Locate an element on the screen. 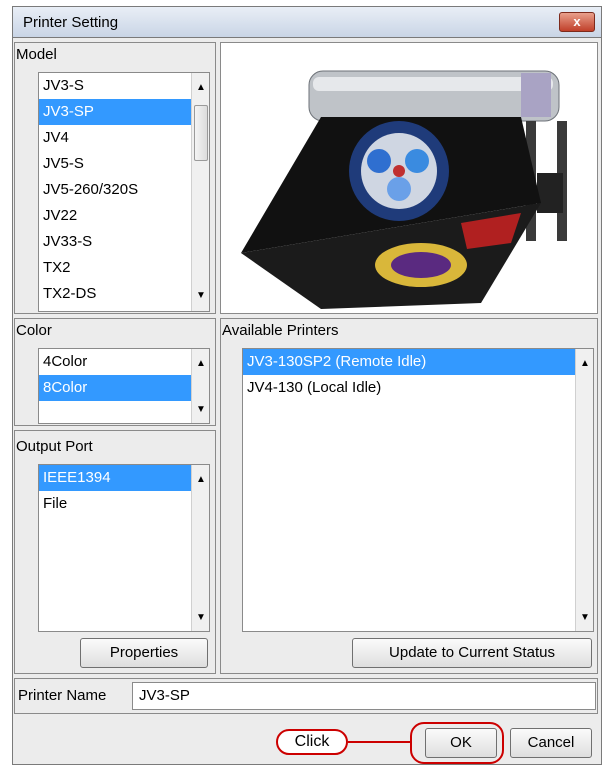 The width and height of the screenshot is (610, 765). cancel-button: Cancel is located at coordinates (551, 743).